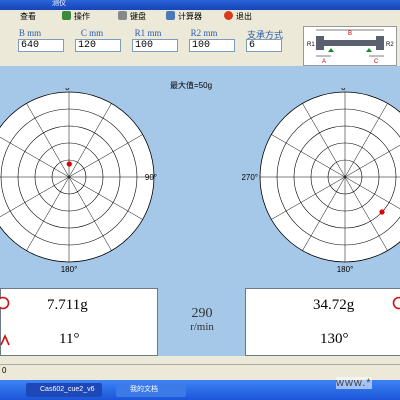 The height and width of the screenshot is (400, 400). What do you see at coordinates (202, 327) in the screenshot?
I see `speed-unit: r/min` at bounding box center [202, 327].